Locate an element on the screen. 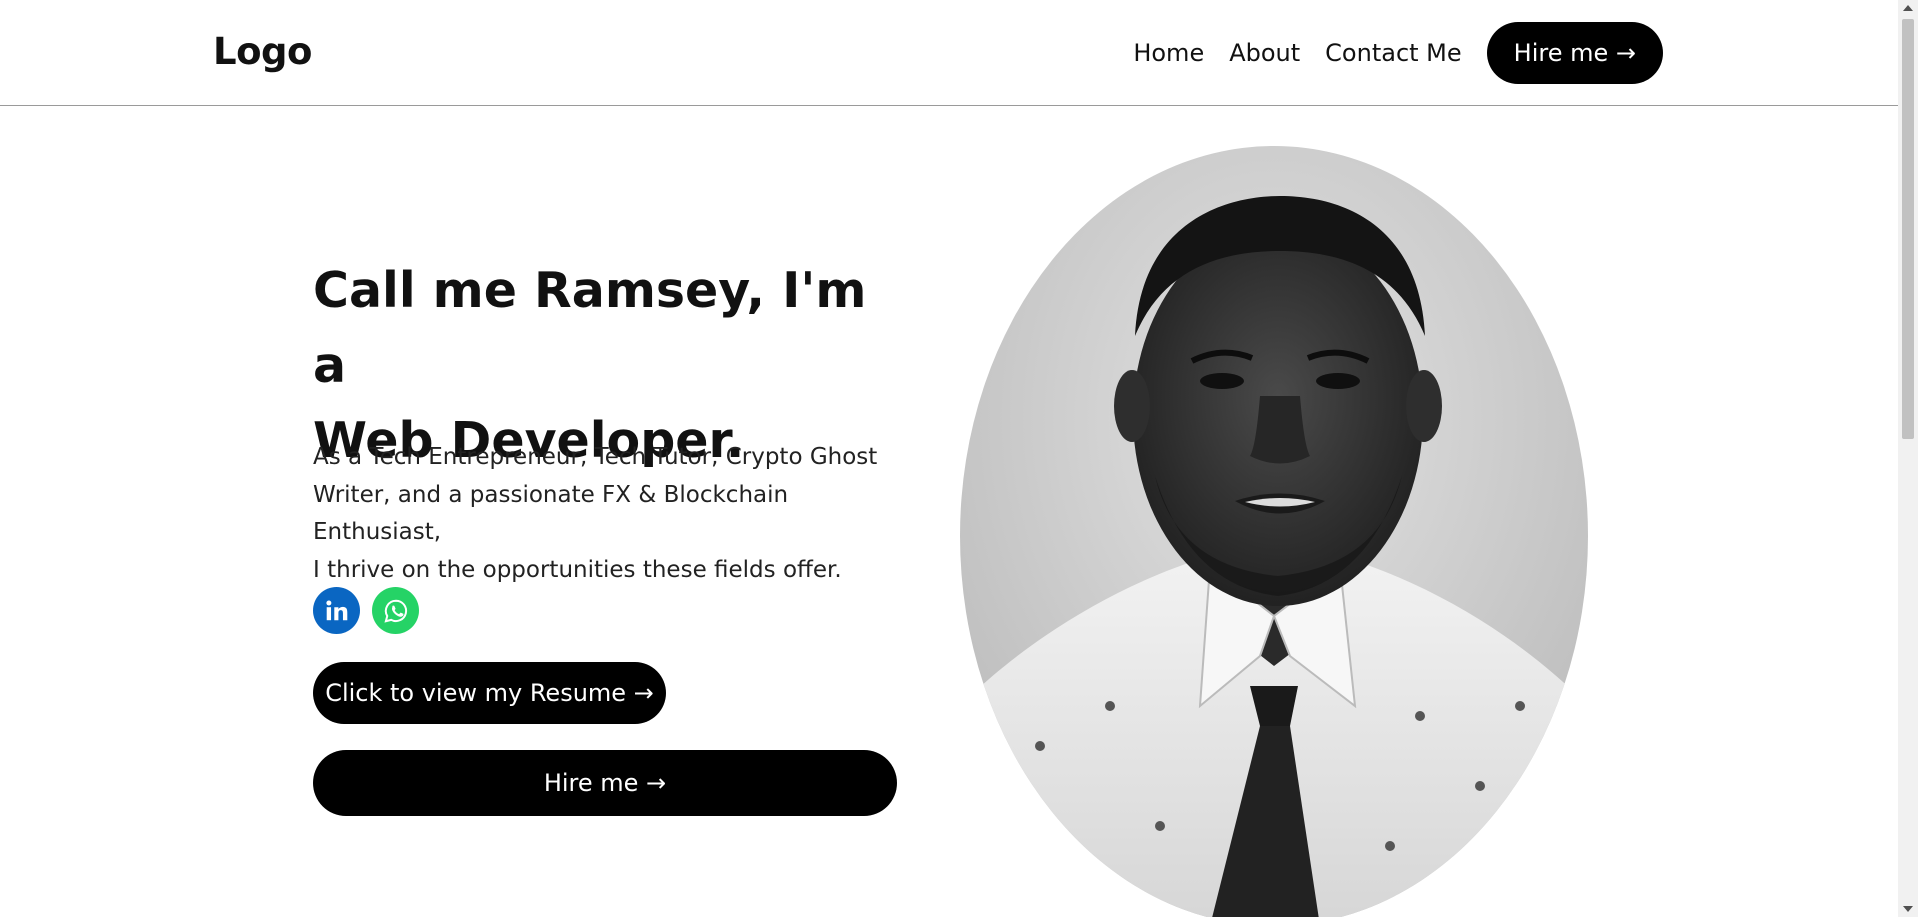 This screenshot has width=1918, height=917. scroll-down-icon is located at coordinates (1908, 909).